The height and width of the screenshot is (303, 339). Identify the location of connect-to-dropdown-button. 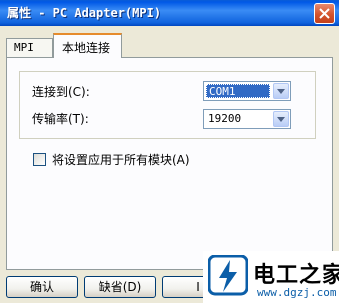
(281, 91).